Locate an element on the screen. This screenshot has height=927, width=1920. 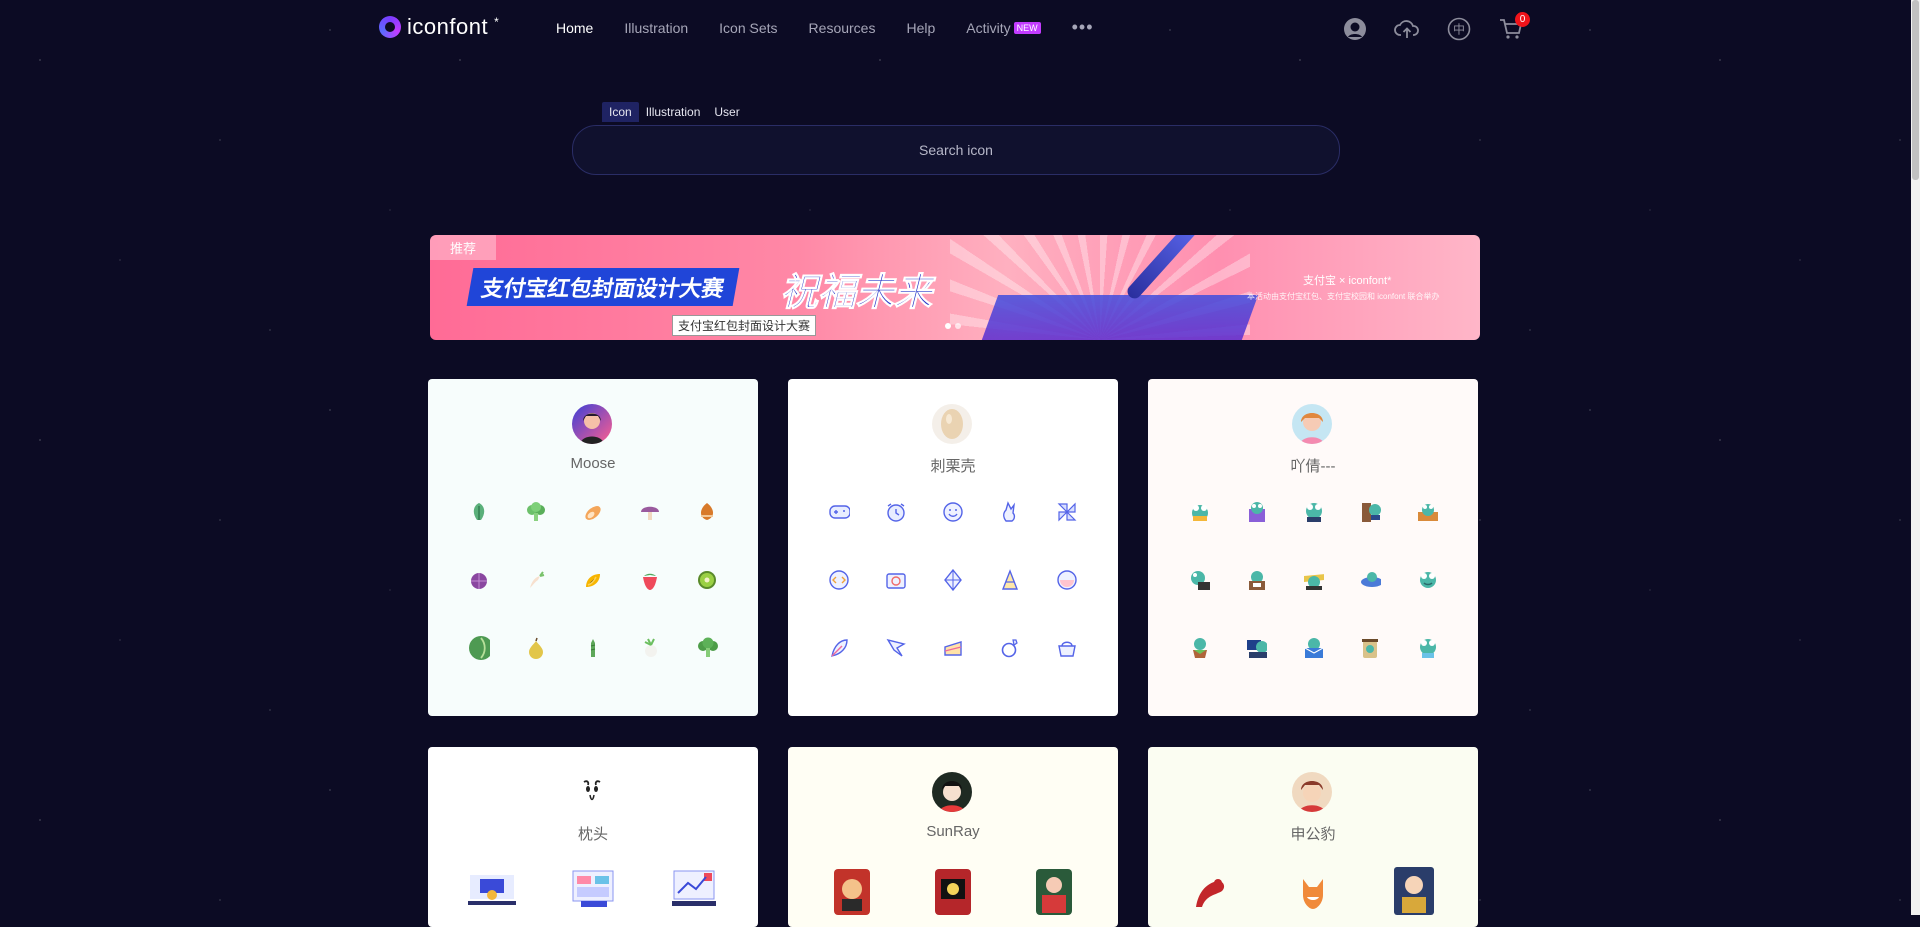
icon-set-card-moose: Moose is located at coordinates (593, 547).